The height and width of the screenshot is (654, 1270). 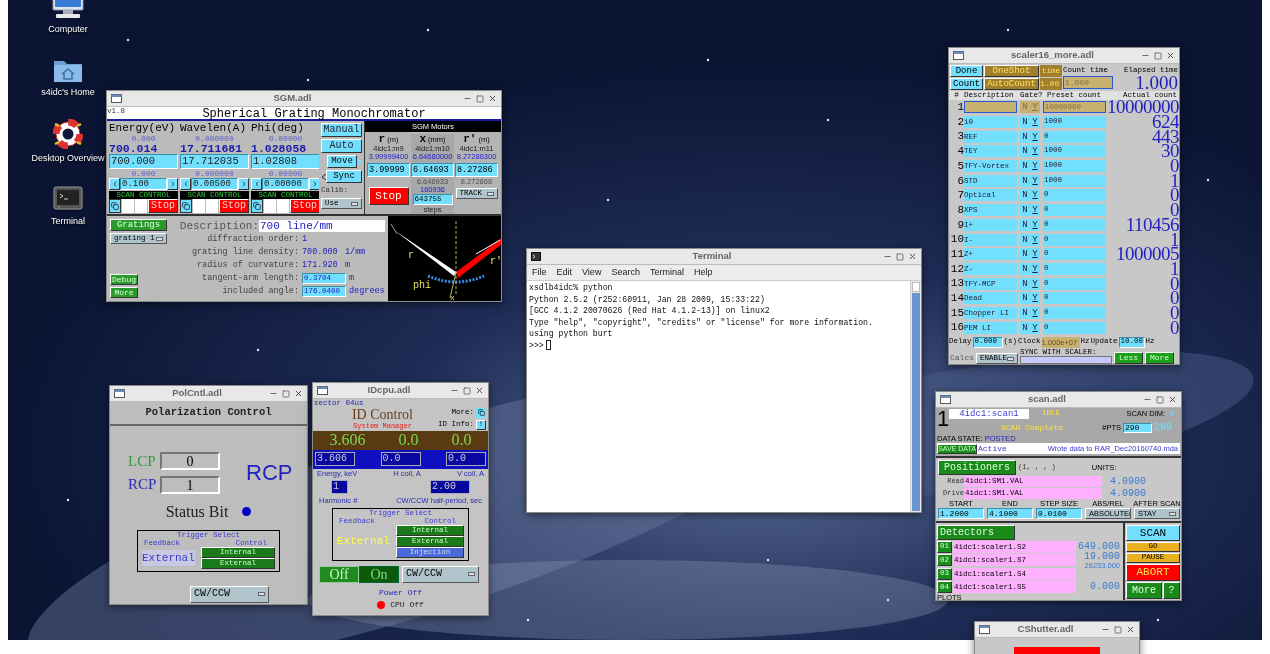 I want to click on power-toggle: Off, so click(x=339, y=574).